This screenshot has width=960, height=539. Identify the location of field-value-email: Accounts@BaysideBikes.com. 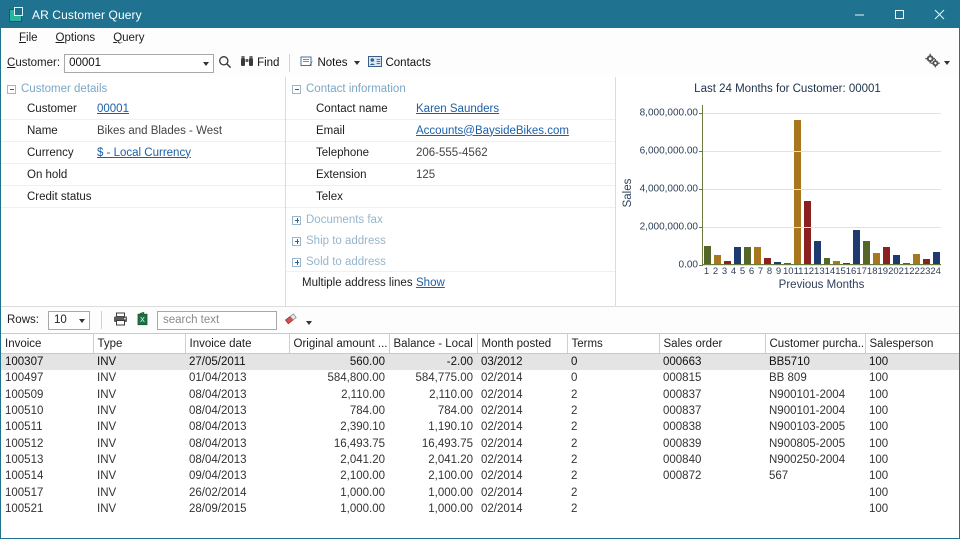
(515, 131).